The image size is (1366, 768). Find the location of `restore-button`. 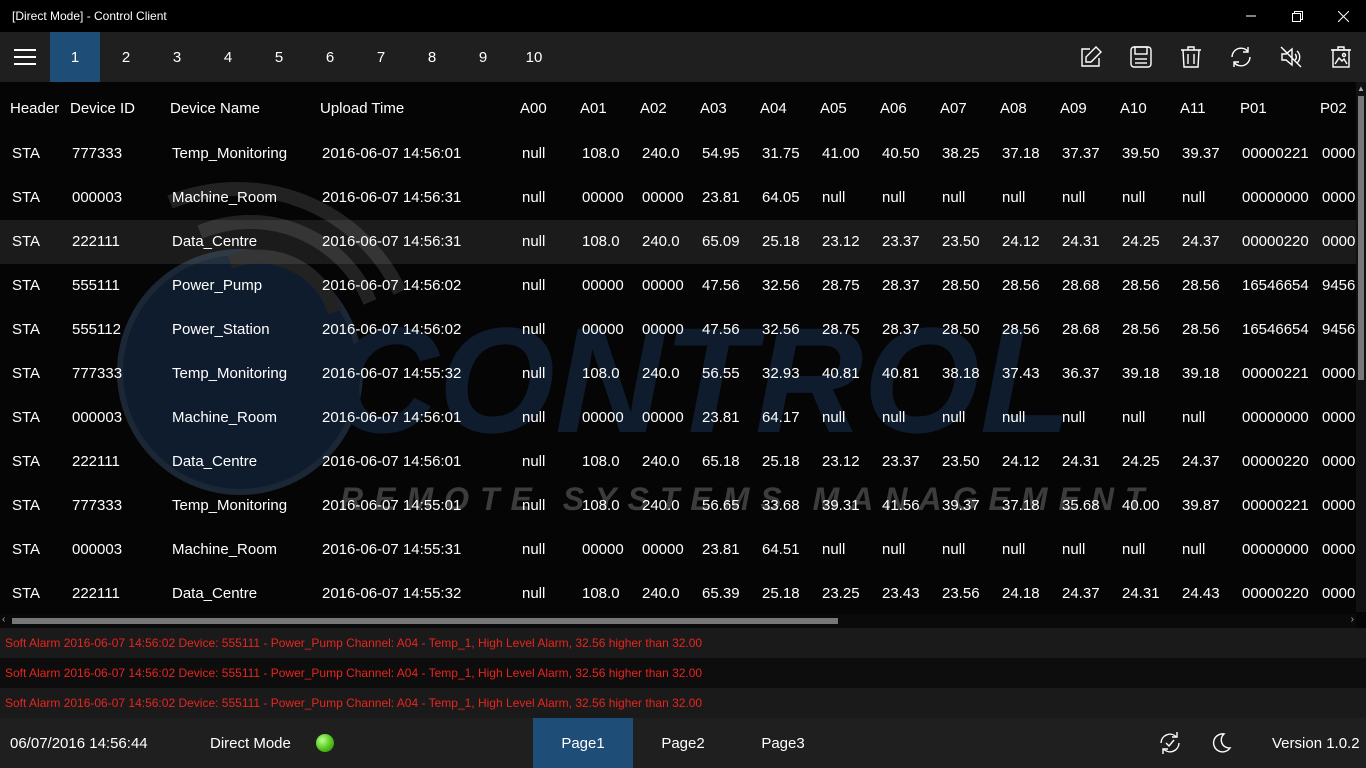

restore-button is located at coordinates (1297, 16).